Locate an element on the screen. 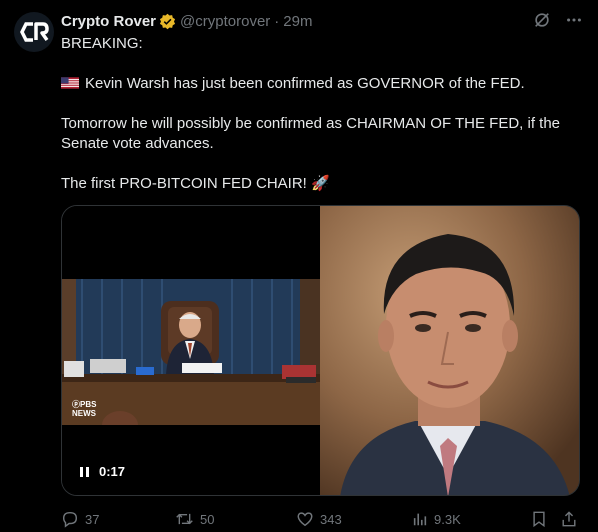 Image resolution: width=598 pixels, height=532 pixels. top-actions is located at coordinates (558, 20).